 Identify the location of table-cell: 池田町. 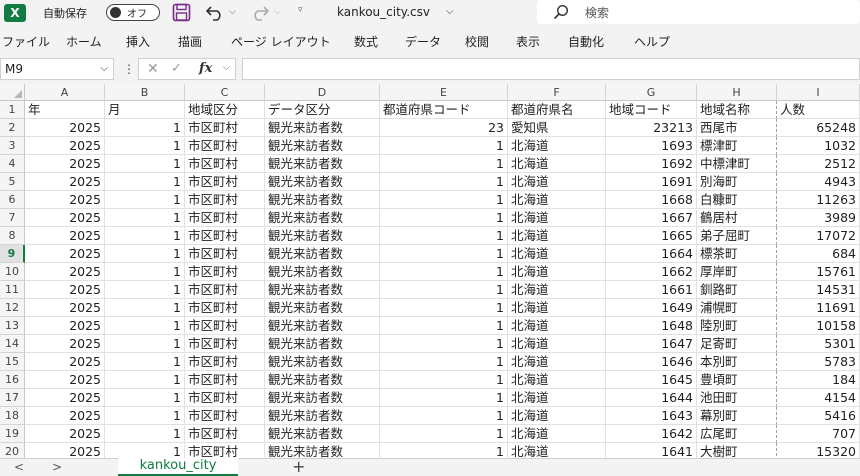
(737, 398).